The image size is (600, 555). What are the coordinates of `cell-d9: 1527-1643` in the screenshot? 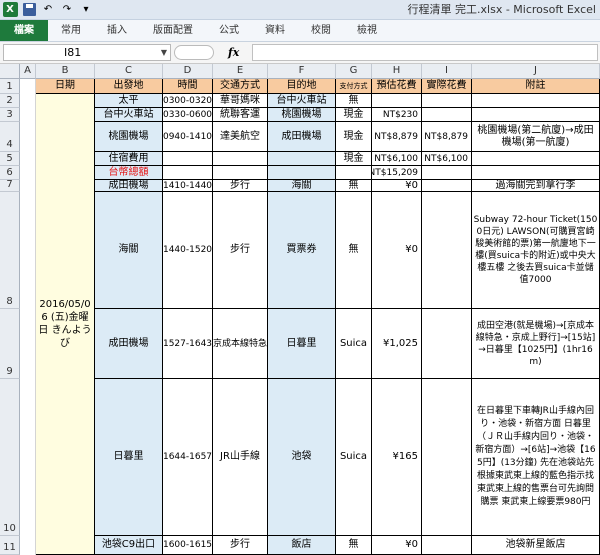 It's located at (188, 344).